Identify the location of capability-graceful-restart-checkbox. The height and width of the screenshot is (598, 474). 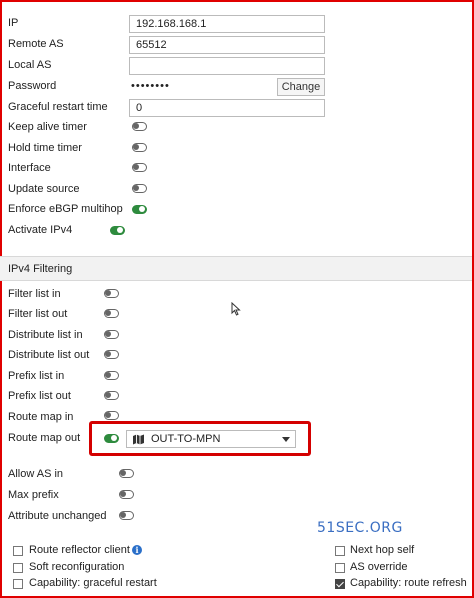
(18, 584).